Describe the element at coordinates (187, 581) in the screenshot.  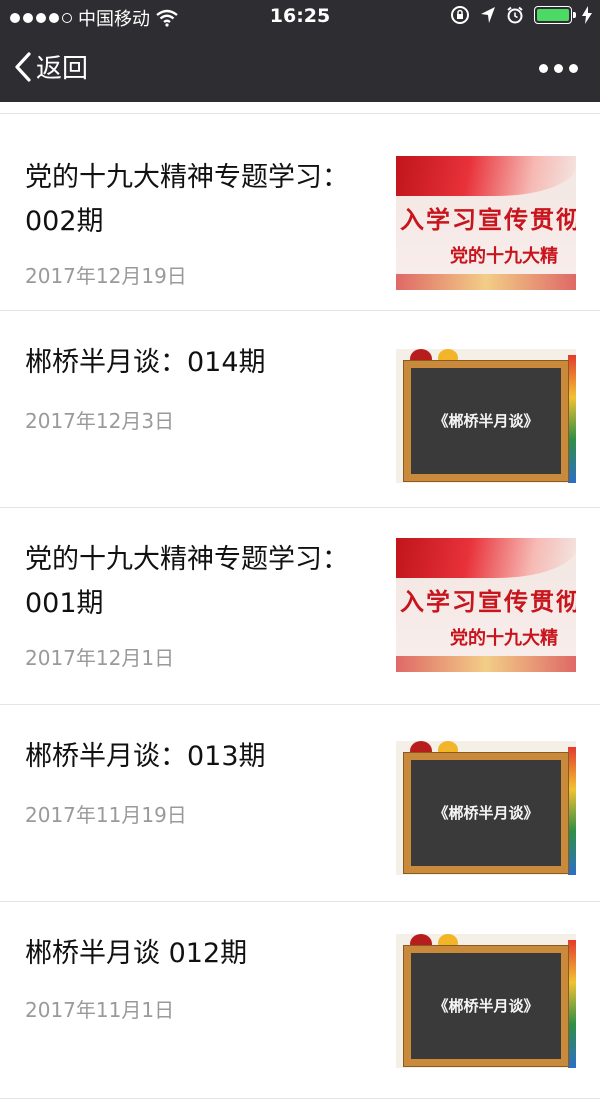
I see `article-title: 党的十九大精神专题学习：001期` at that location.